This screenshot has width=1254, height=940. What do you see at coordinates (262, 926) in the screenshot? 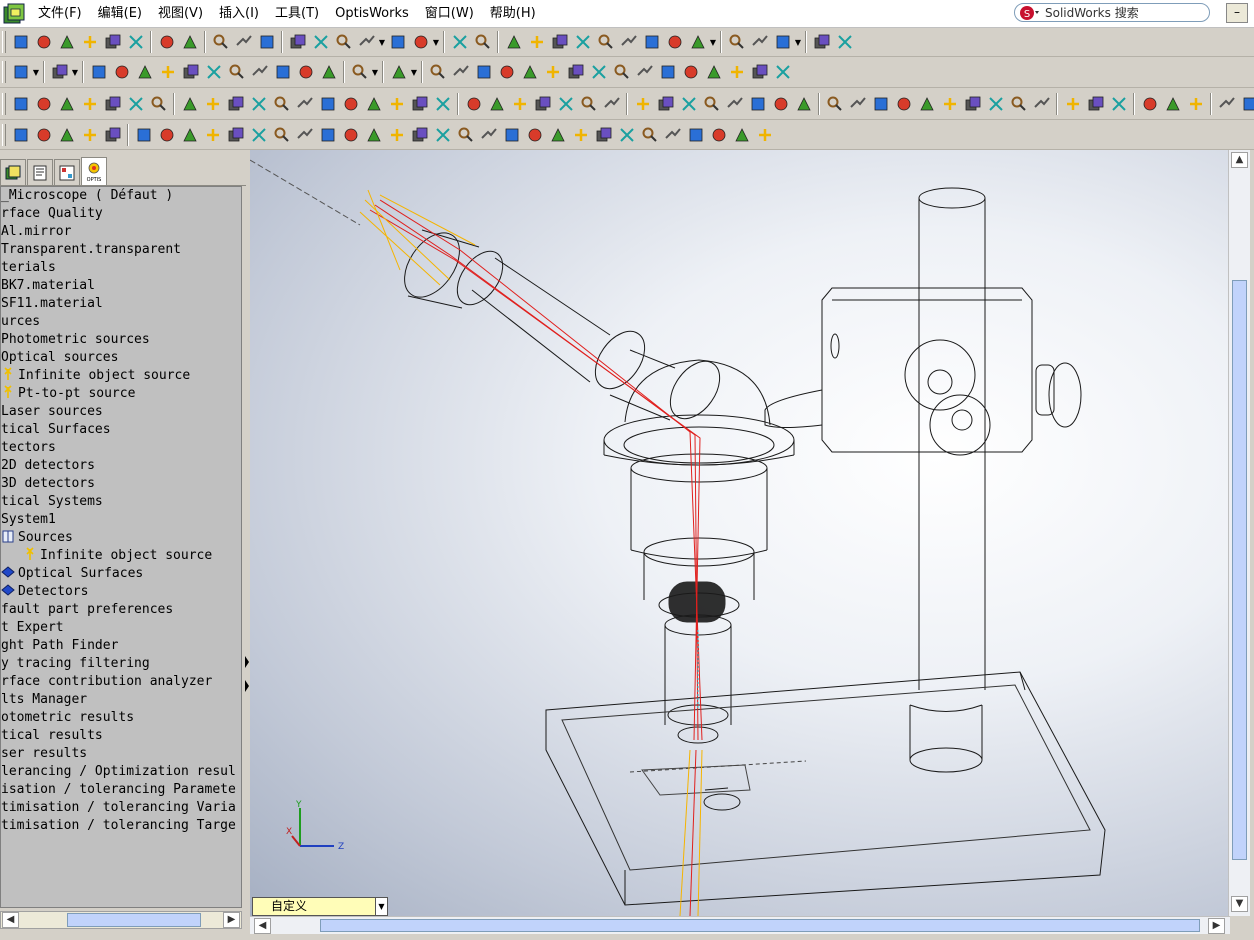
I see `viewport-scroll-left-button: ◀` at bounding box center [262, 926].